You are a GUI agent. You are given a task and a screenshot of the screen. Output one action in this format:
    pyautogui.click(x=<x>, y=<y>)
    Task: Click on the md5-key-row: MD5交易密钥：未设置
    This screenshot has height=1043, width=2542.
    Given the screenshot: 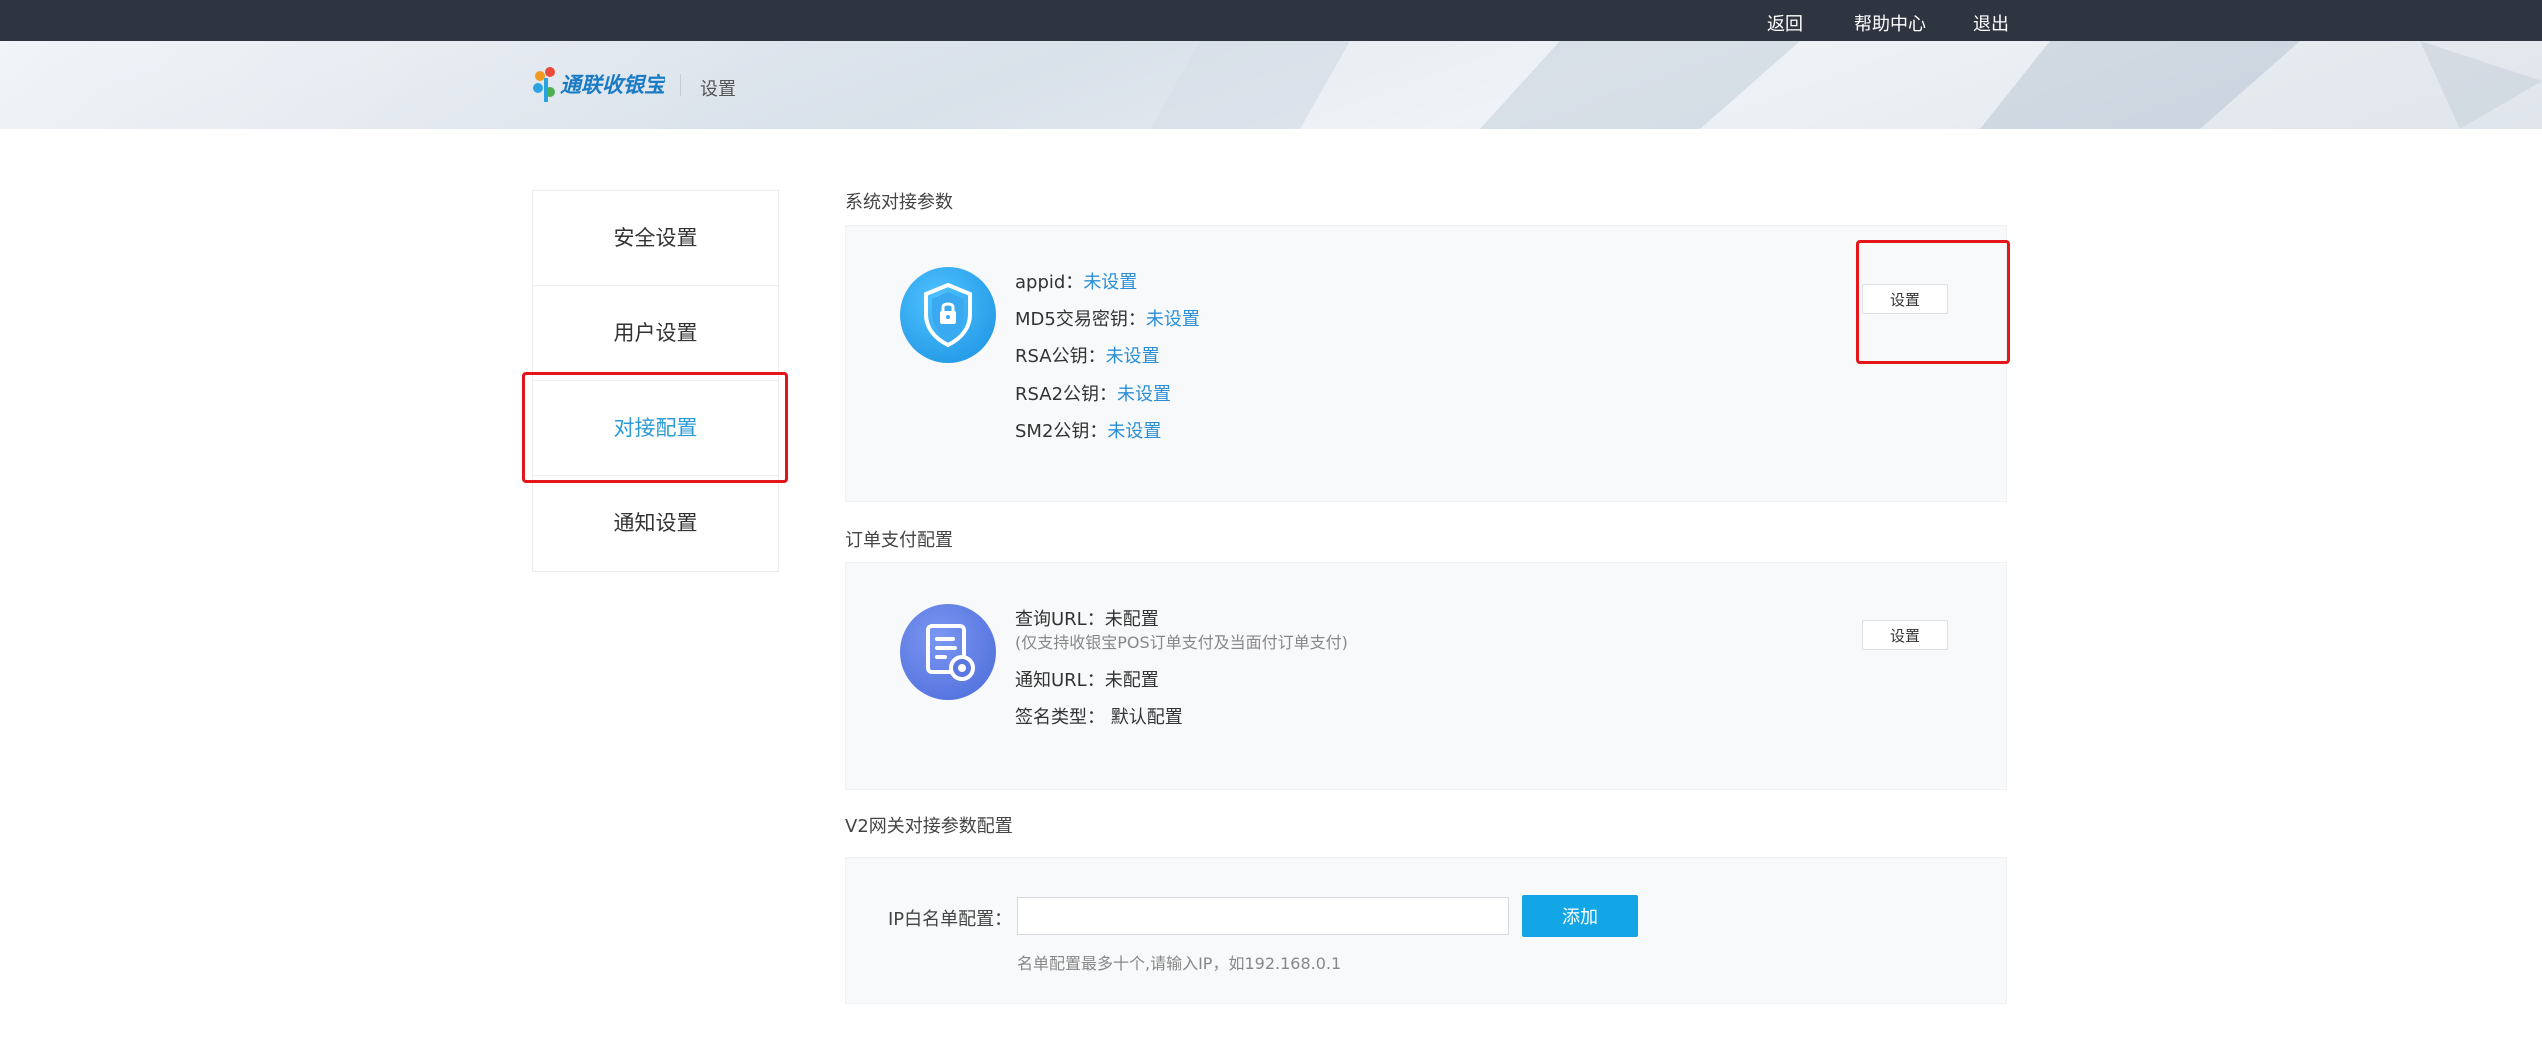 What is the action you would take?
    pyautogui.click(x=1107, y=318)
    